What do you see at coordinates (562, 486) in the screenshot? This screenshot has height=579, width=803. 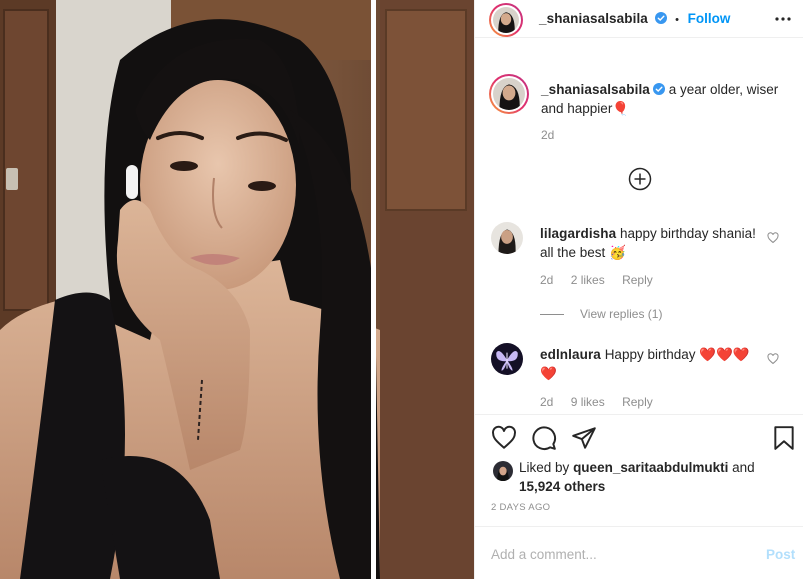 I see `likes-others-count: 15,924 others` at bounding box center [562, 486].